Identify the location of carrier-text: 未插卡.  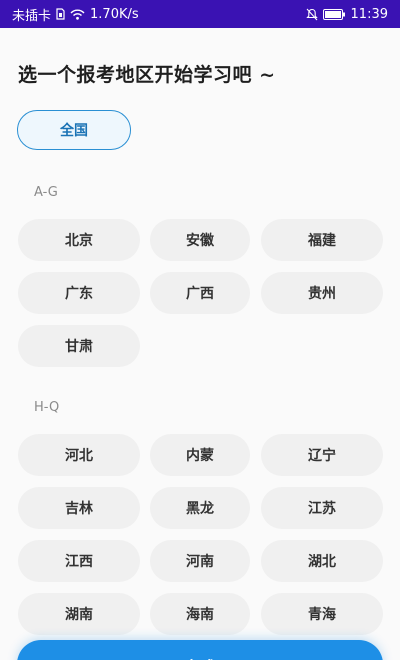
(32, 16).